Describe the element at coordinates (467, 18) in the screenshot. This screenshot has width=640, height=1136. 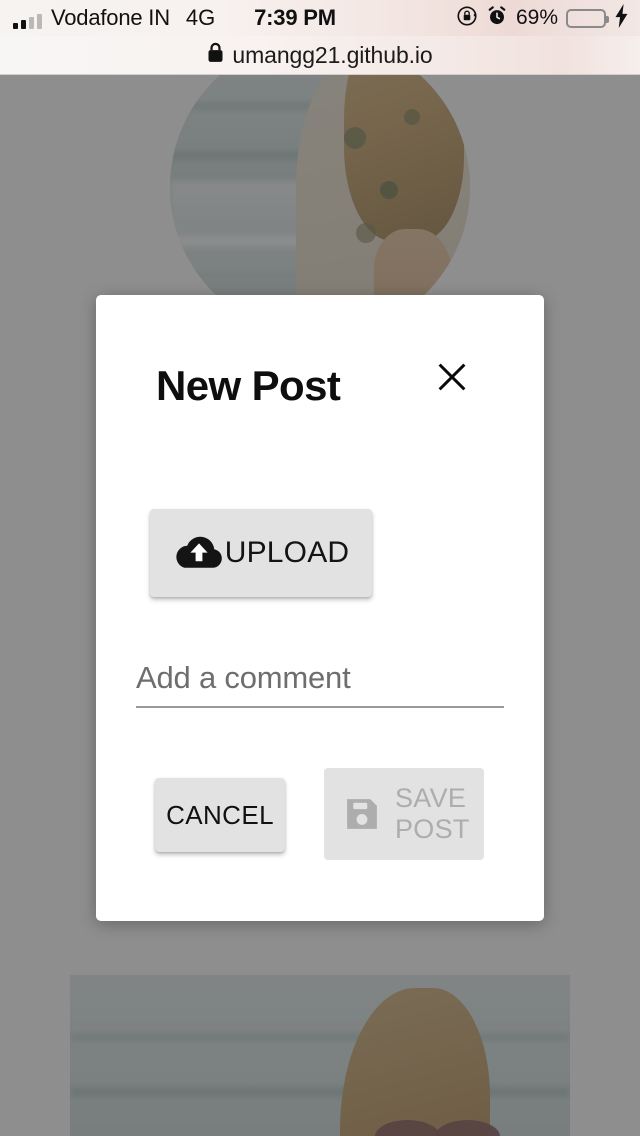
I see `rotation-lock-icon` at that location.